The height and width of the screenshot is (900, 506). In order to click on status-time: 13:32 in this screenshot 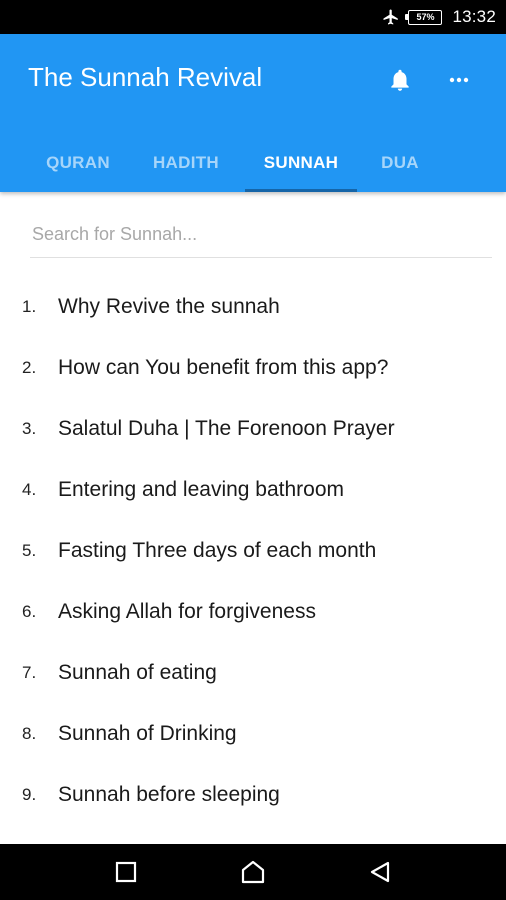, I will do `click(474, 16)`.